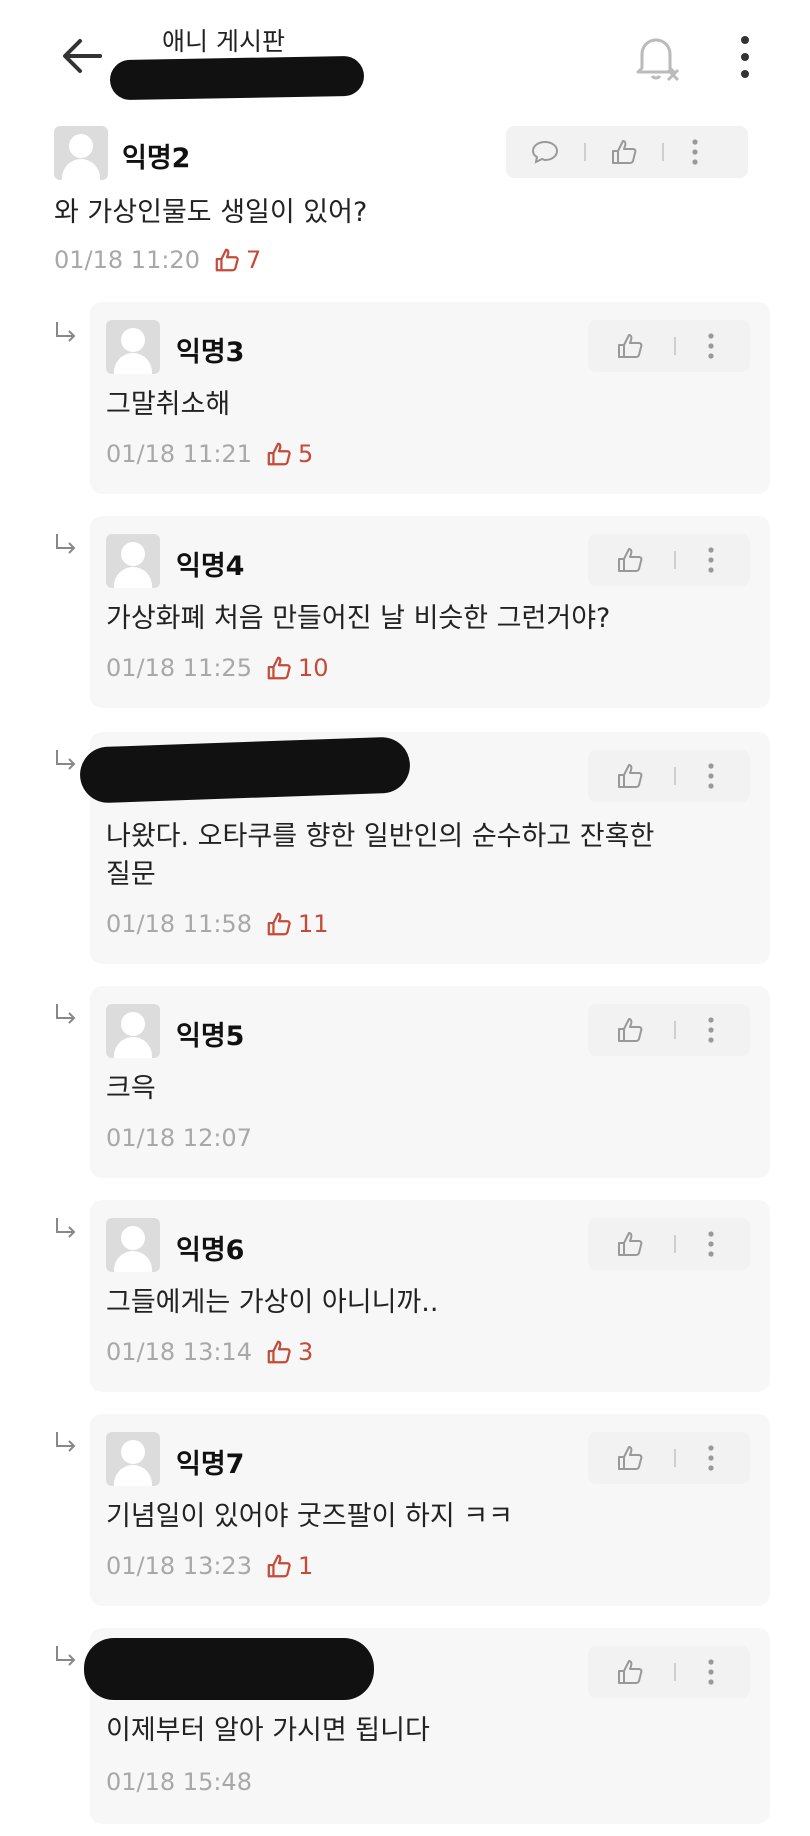  What do you see at coordinates (305, 1566) in the screenshot?
I see `like-count: 1` at bounding box center [305, 1566].